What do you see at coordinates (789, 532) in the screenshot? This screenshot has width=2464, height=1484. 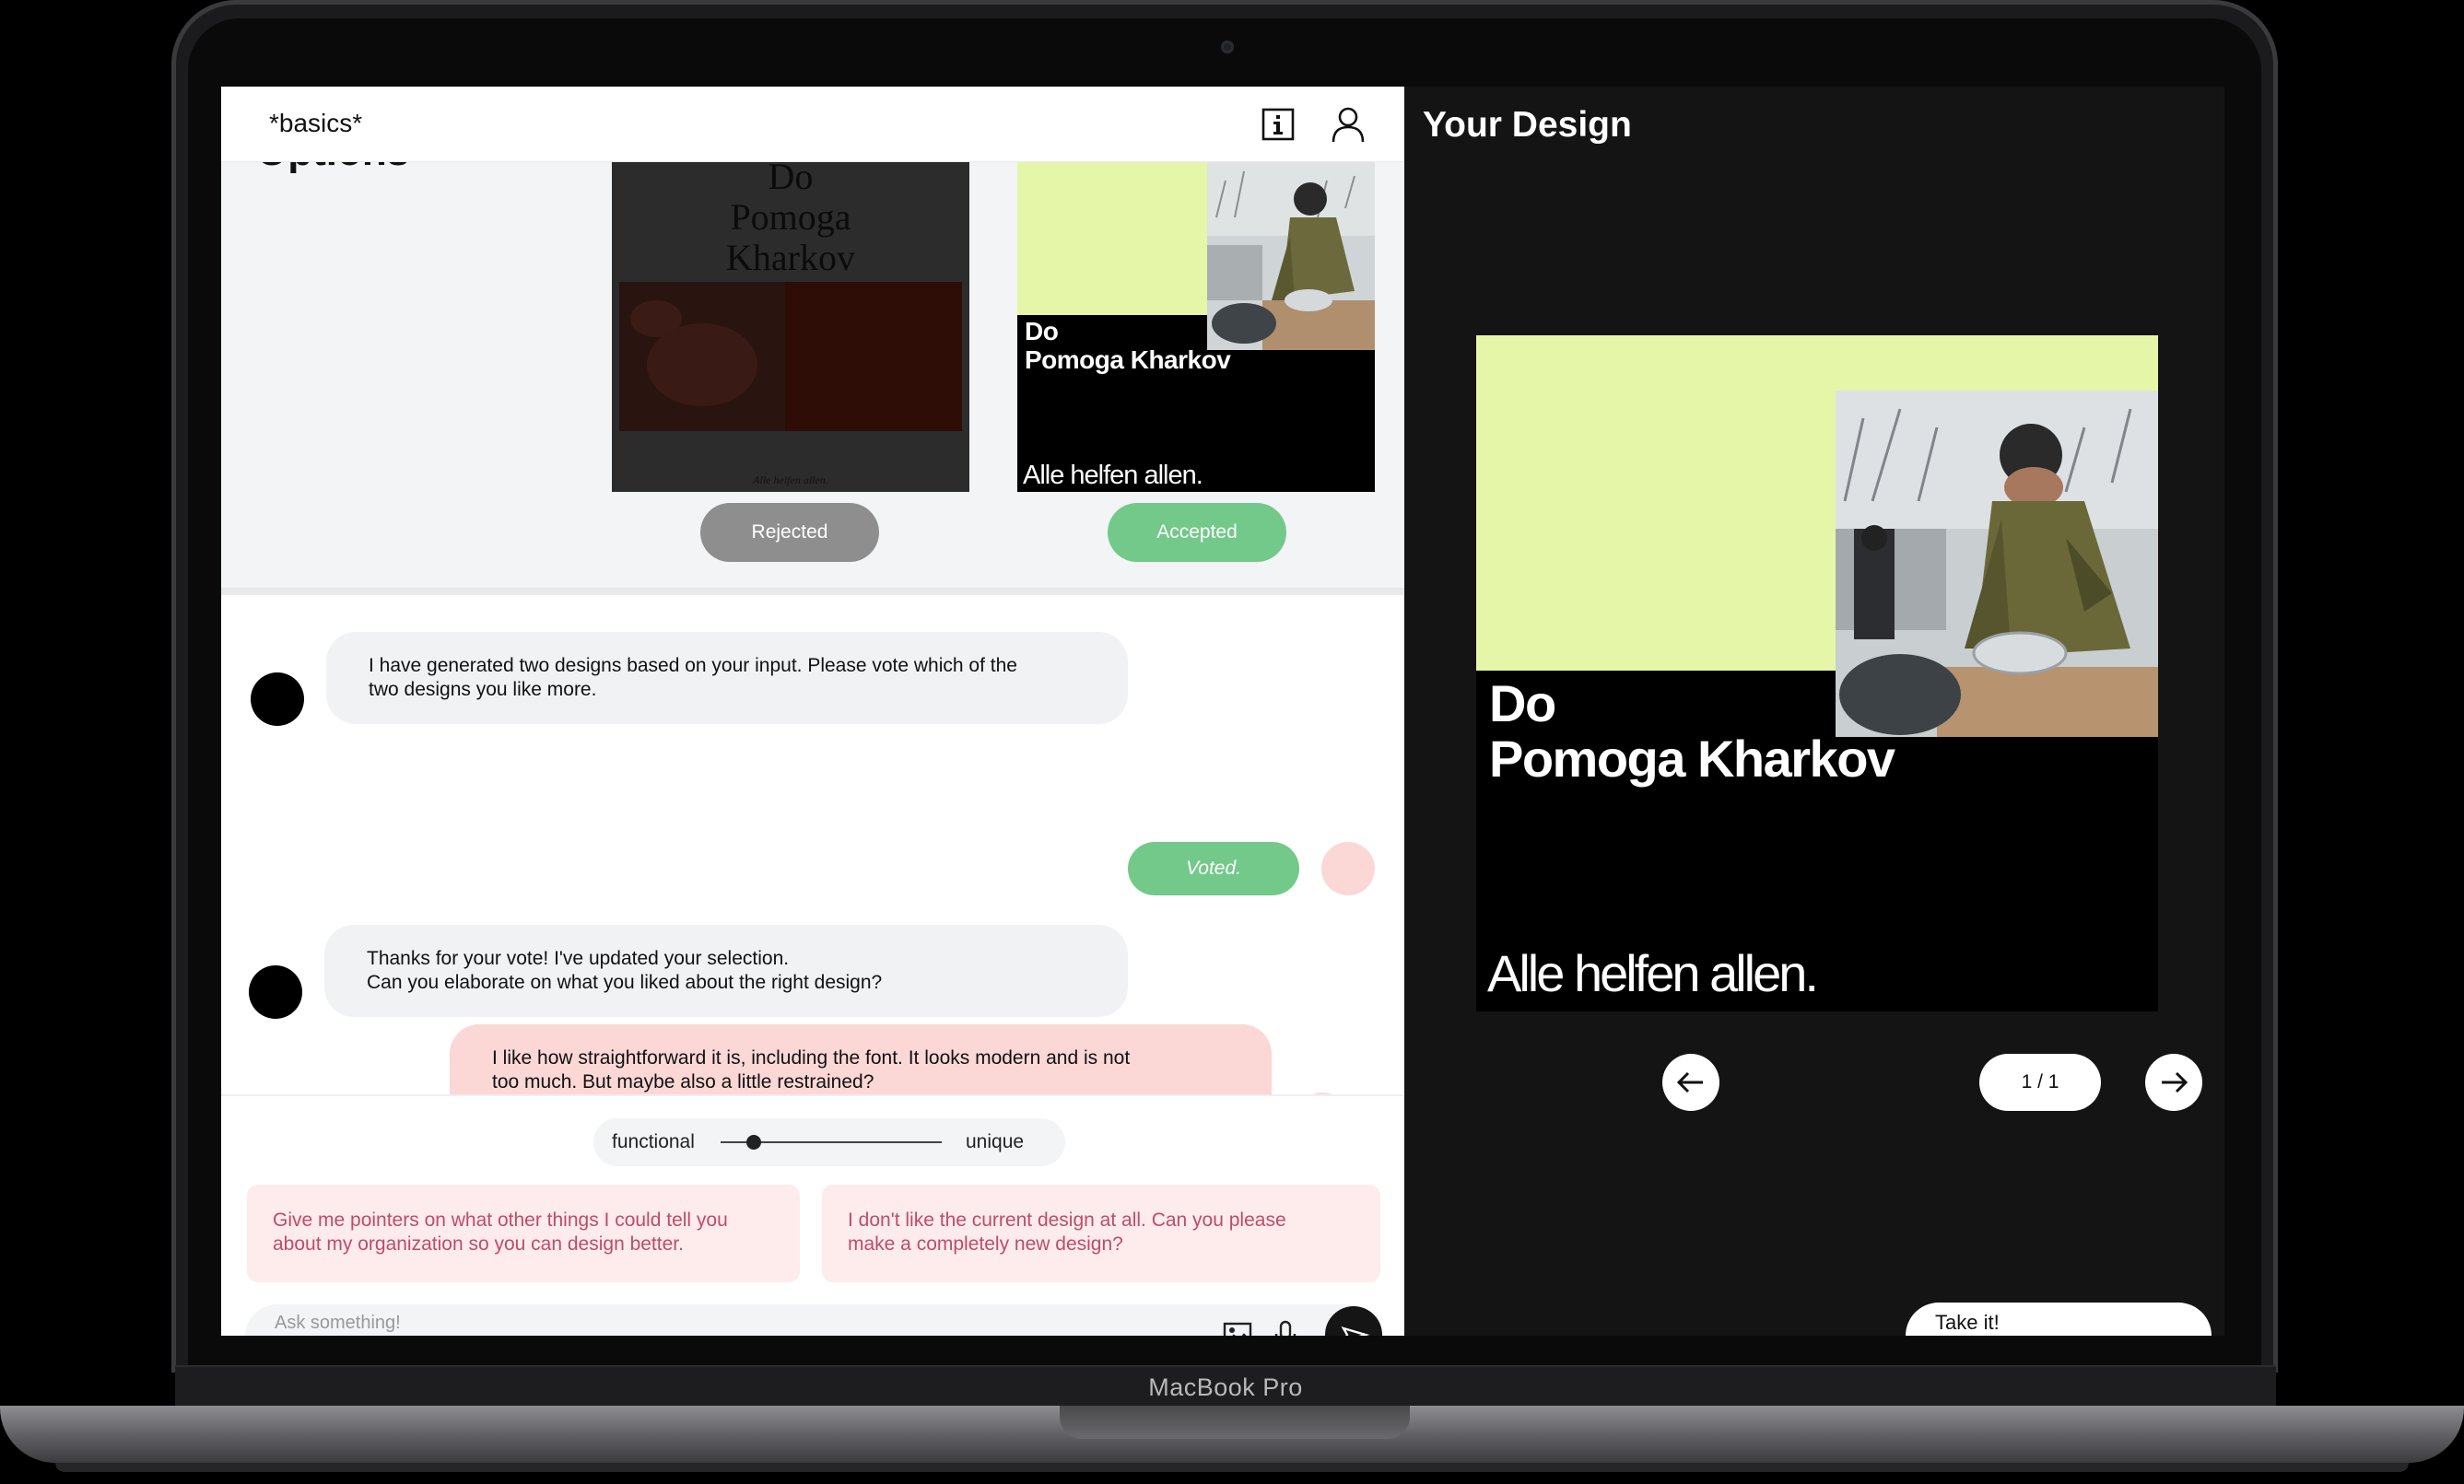 I see `rejected-button: Rejected` at bounding box center [789, 532].